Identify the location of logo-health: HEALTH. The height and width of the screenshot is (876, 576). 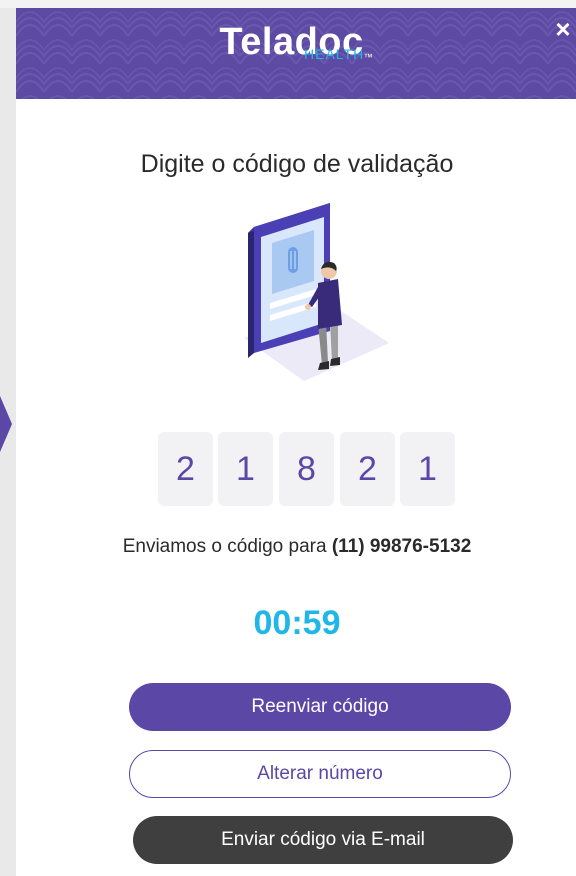
(334, 54).